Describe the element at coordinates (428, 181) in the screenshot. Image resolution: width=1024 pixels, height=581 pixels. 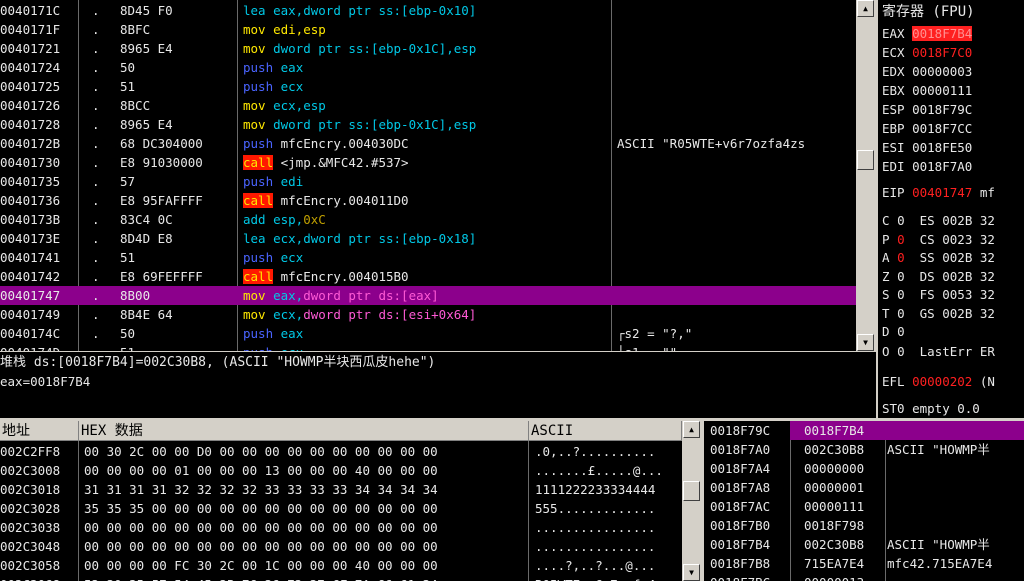
I see `disasm-row: 00401735. 57 push edi` at that location.